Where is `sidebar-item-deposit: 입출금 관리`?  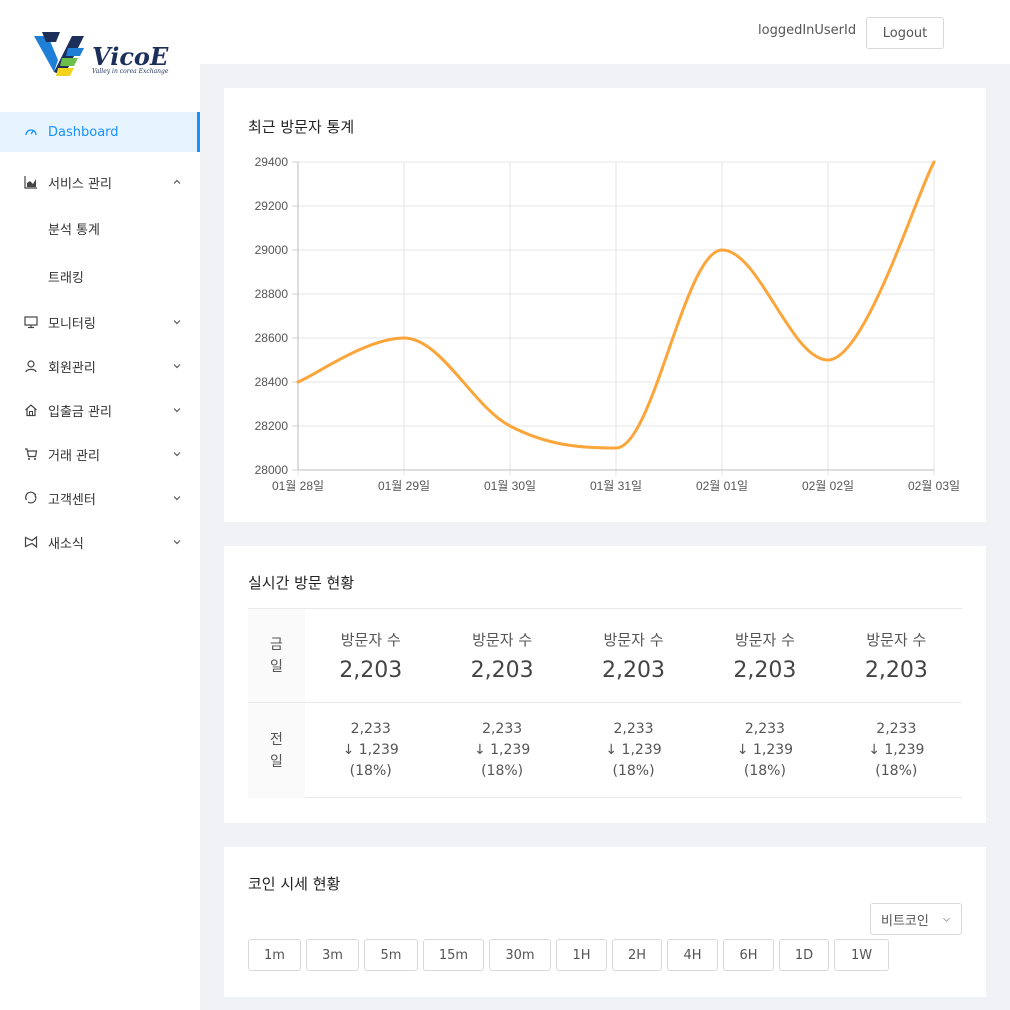
sidebar-item-deposit: 입출금 관리 is located at coordinates (100, 410).